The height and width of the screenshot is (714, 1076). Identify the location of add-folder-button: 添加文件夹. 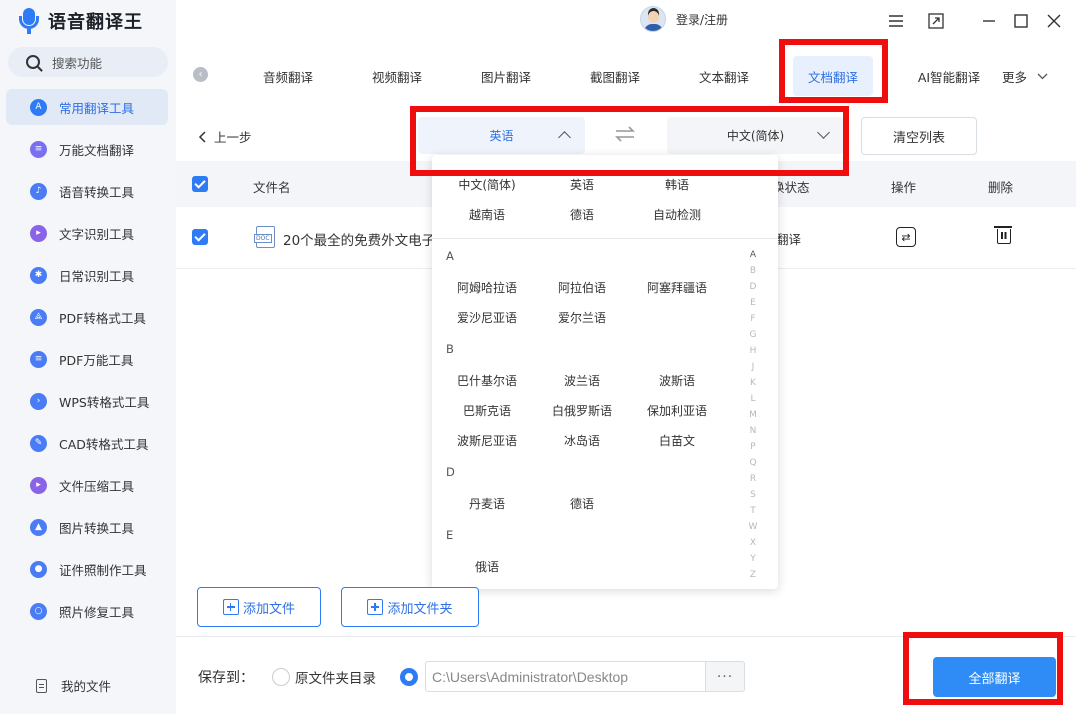
(410, 607).